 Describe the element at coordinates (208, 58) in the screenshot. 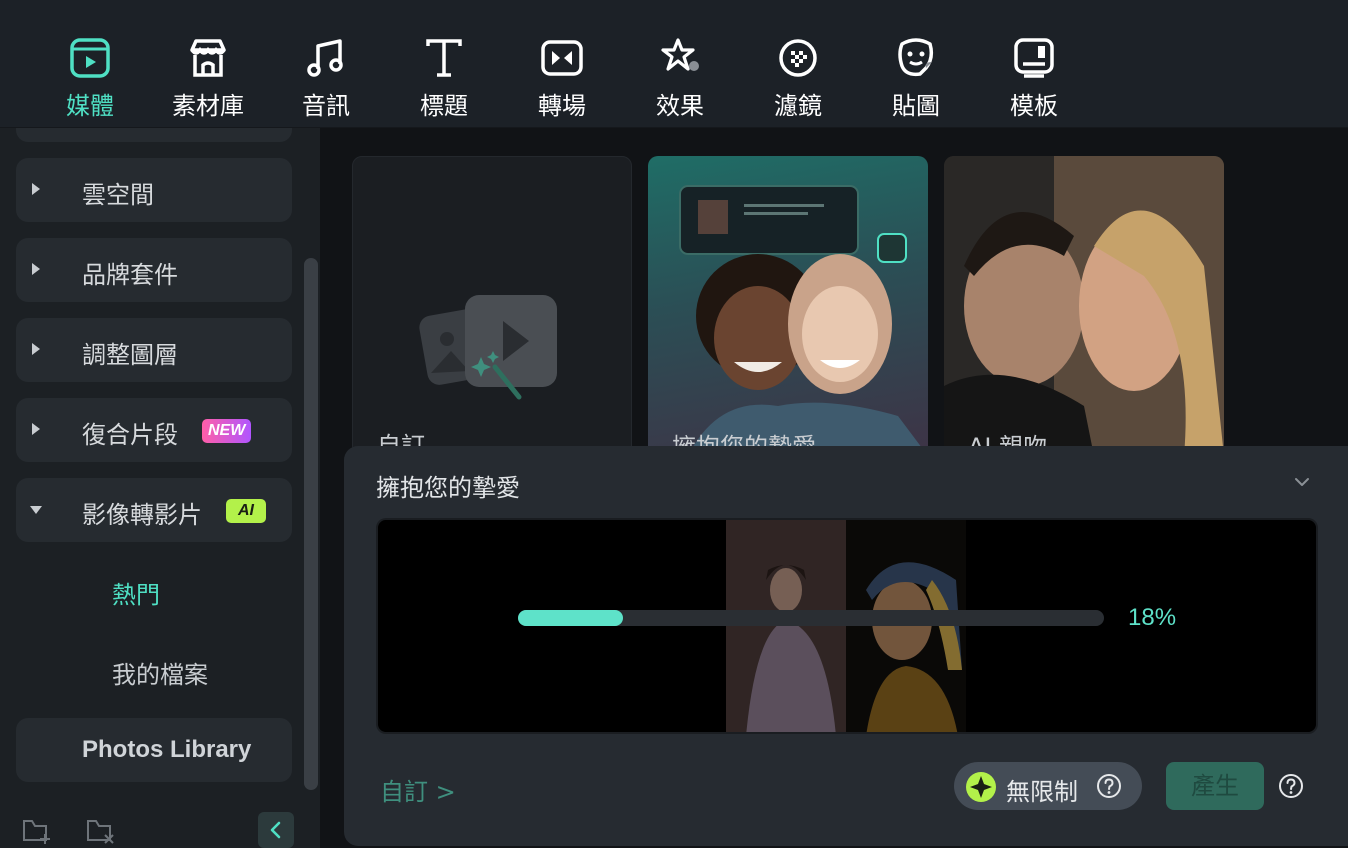

I see `store-icon` at that location.